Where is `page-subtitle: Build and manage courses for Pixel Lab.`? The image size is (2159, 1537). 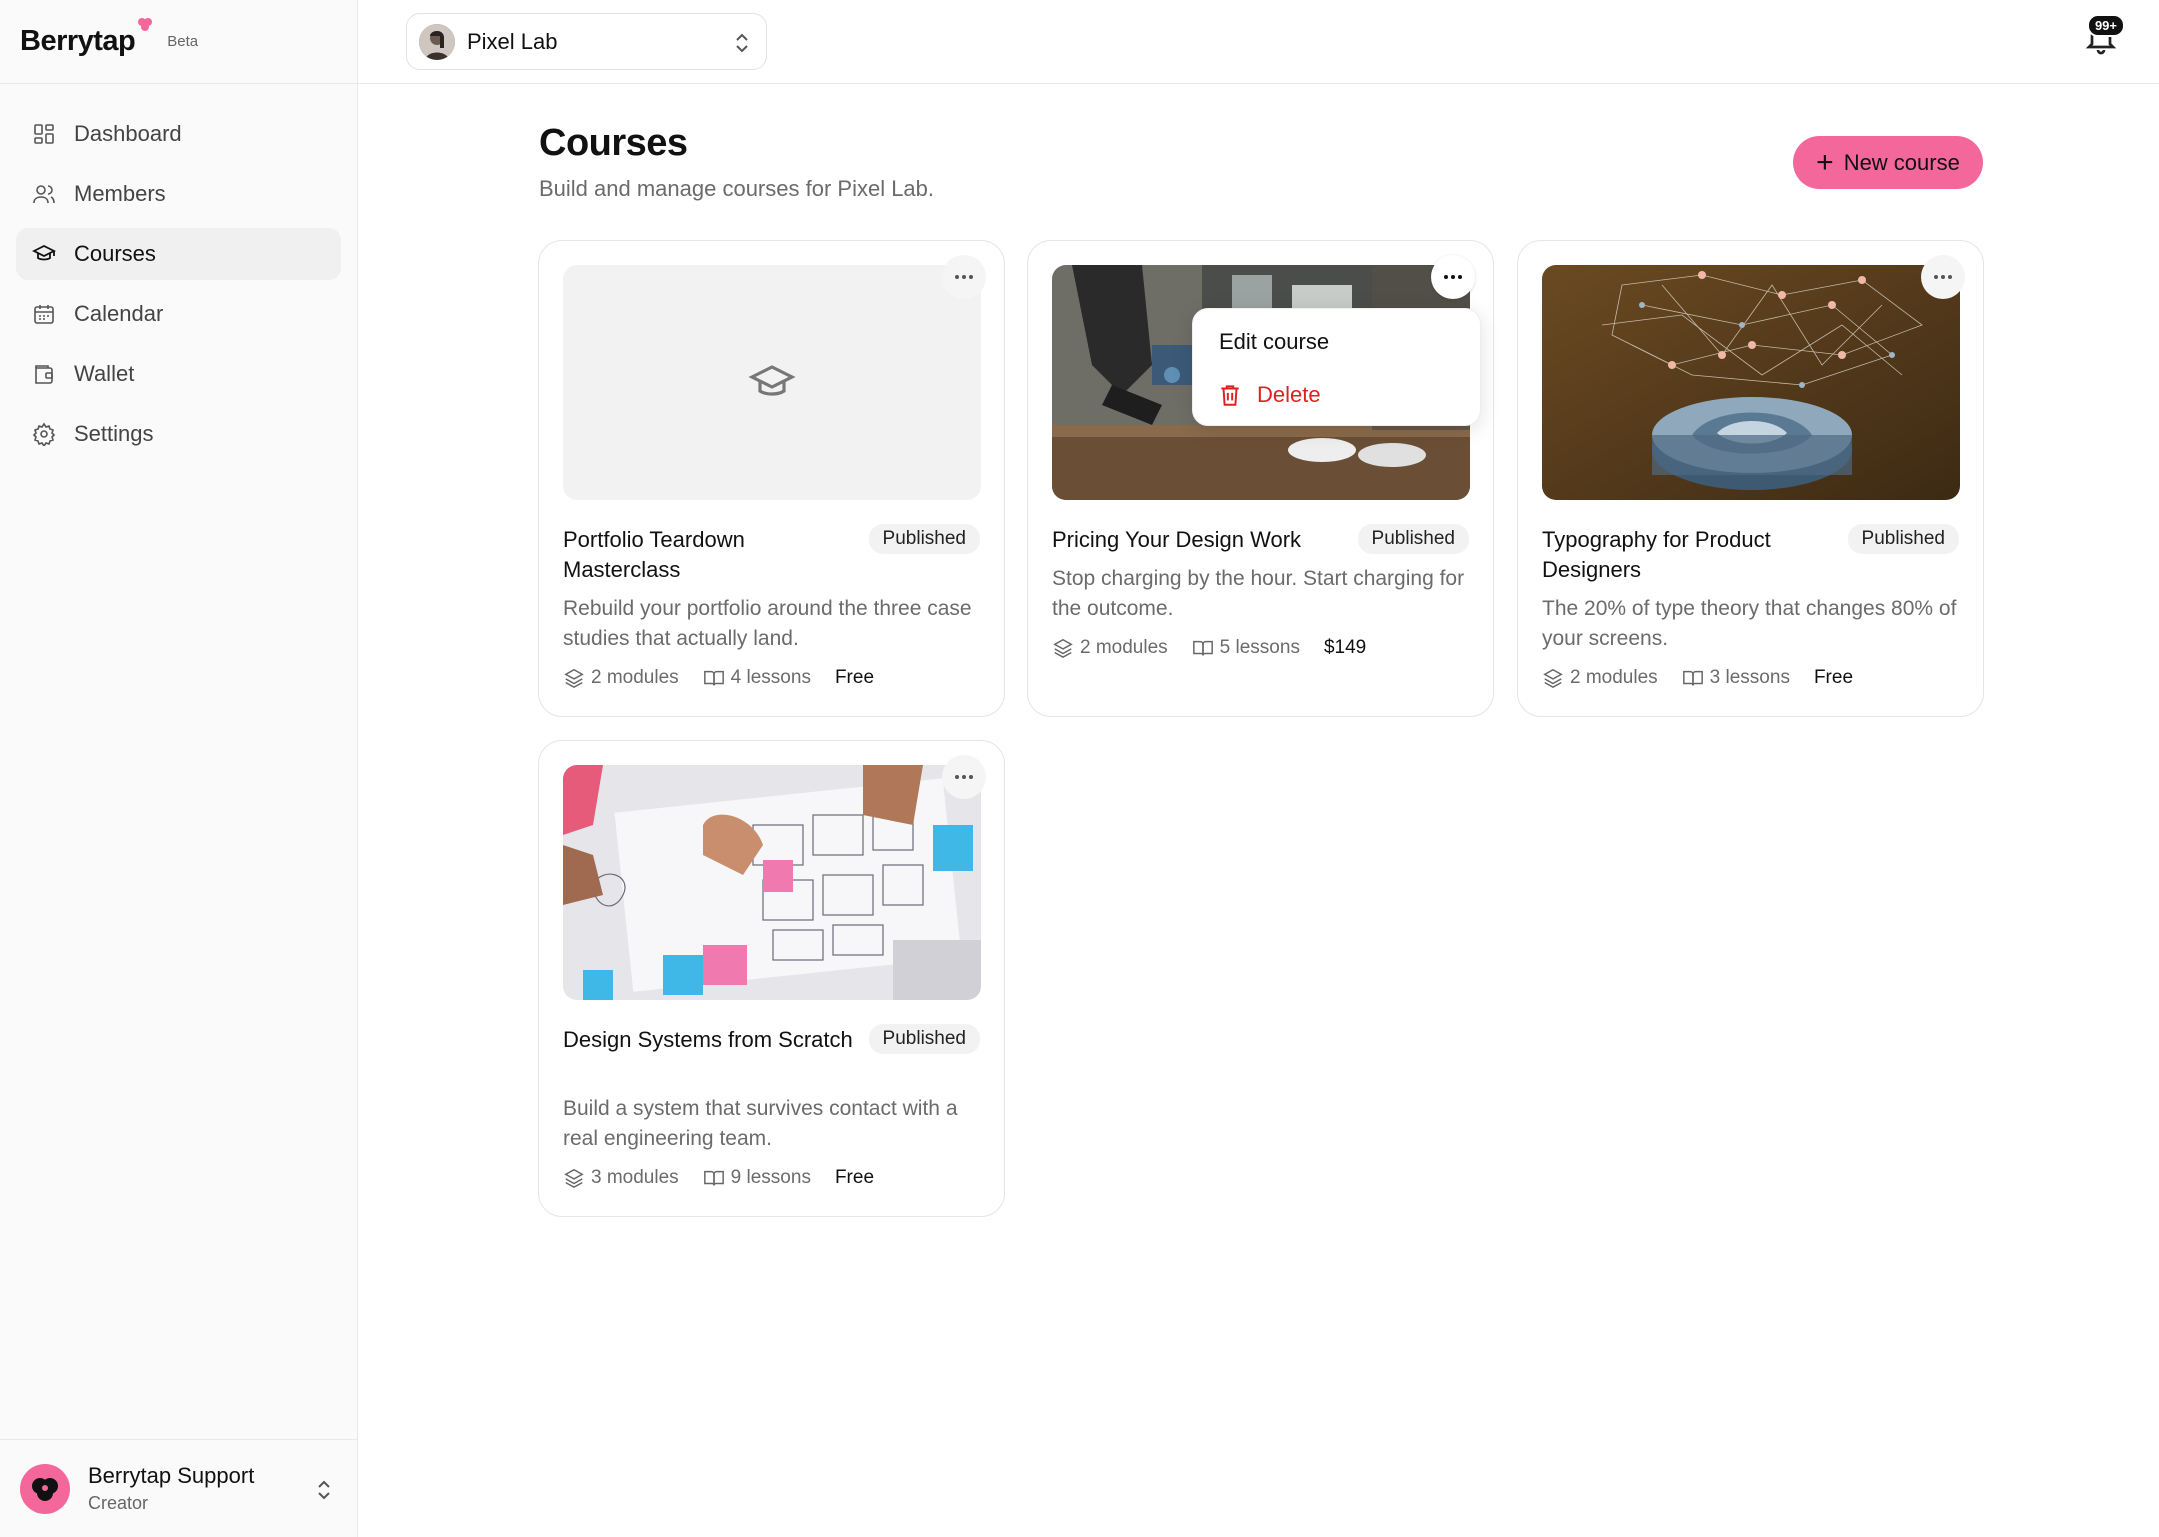 page-subtitle: Build and manage courses for Pixel Lab. is located at coordinates (737, 188).